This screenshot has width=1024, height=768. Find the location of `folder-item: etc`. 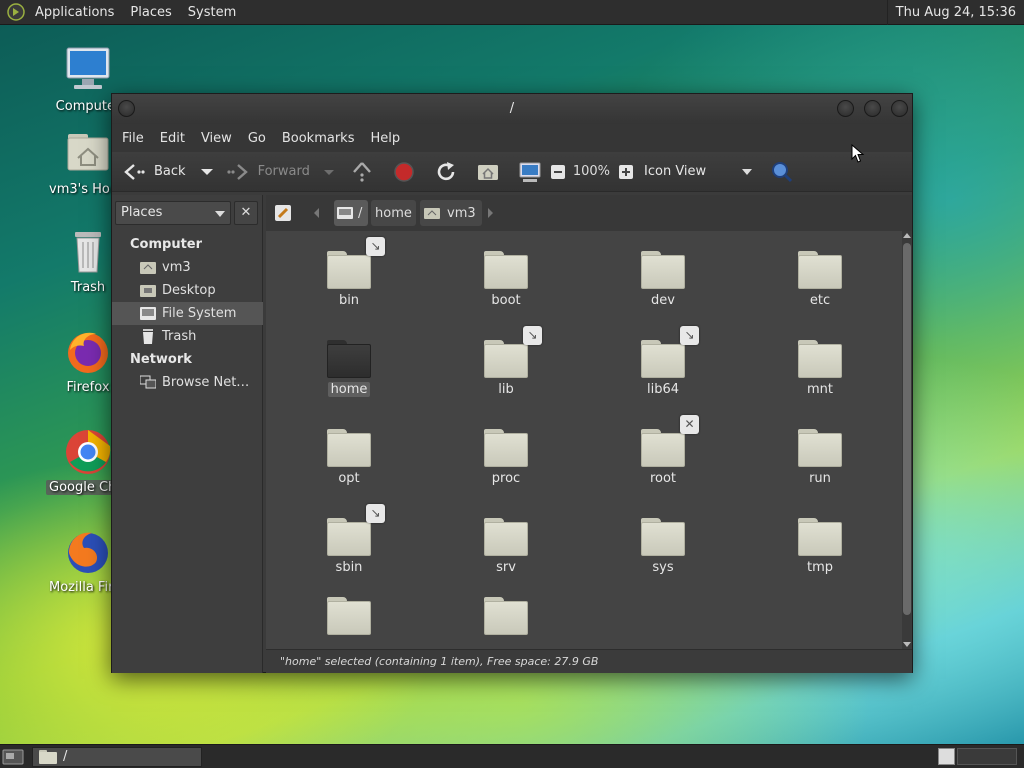

folder-item: etc is located at coordinates (820, 279).